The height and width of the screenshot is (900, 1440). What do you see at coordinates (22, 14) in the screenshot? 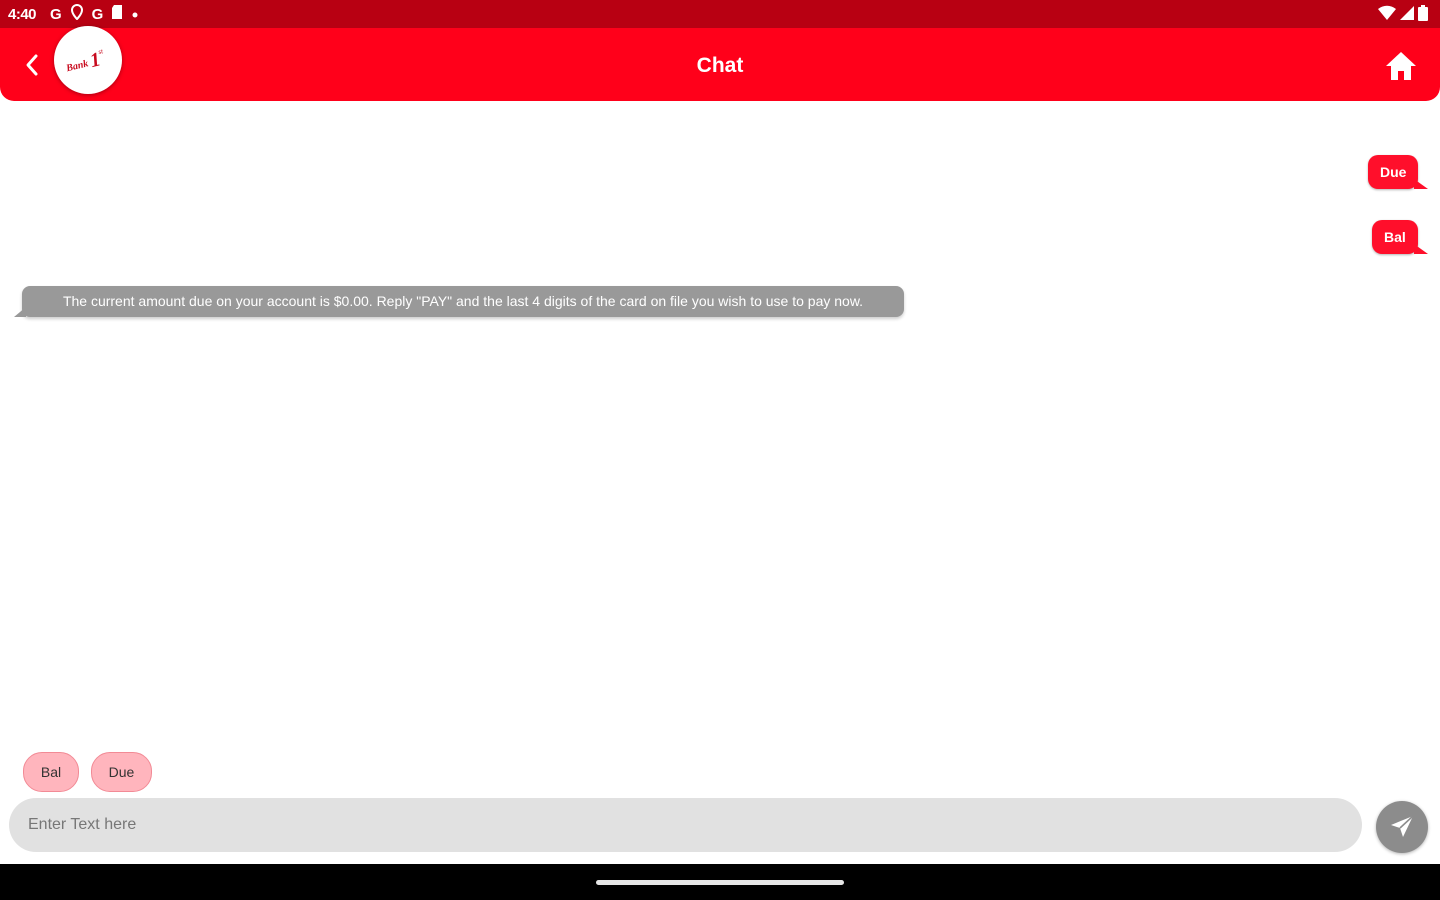
I see `status-time: 4:40` at bounding box center [22, 14].